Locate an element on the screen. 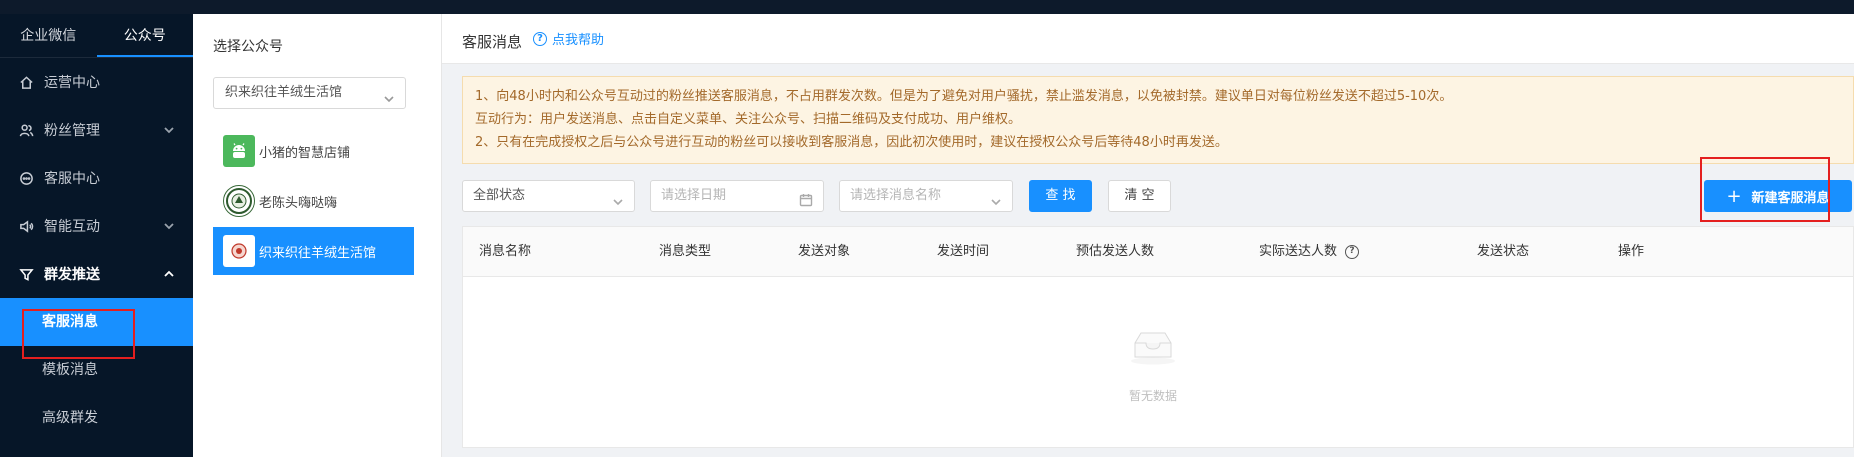  account-panel: 选择公众号 织来织往羊绒生活馆 小猪的智慧店铺 老陈头嗨哒嗨 织来织往羊绒生活馆 is located at coordinates (317, 235).